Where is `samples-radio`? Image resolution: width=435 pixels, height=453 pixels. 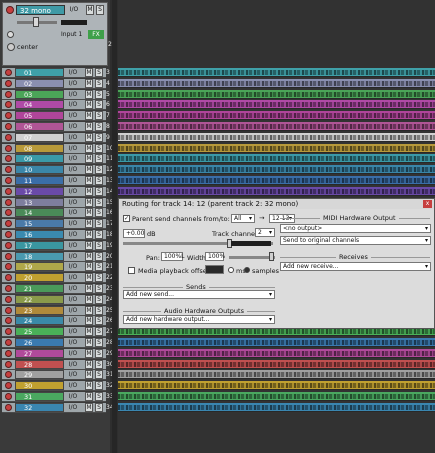 samples-radio is located at coordinates (247, 270).